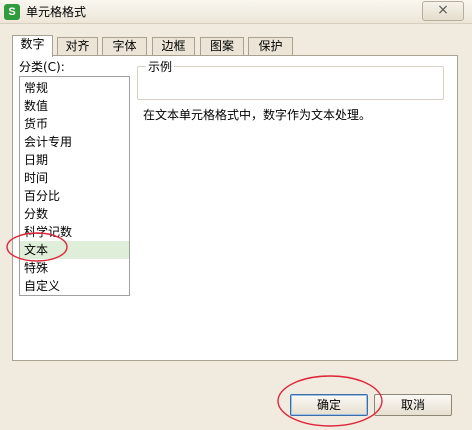 This screenshot has width=472, height=430. I want to click on category-item-special: 特殊, so click(74, 268).